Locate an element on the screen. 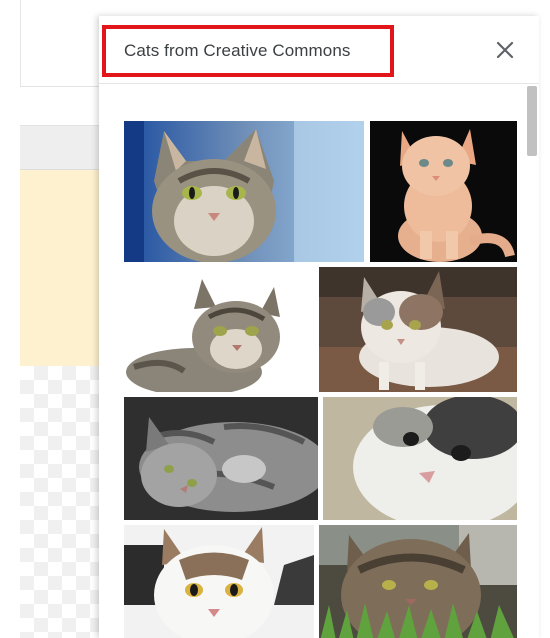 The width and height of the screenshot is (550, 638). panel-title: Cats from Creative Commons is located at coordinates (237, 50).